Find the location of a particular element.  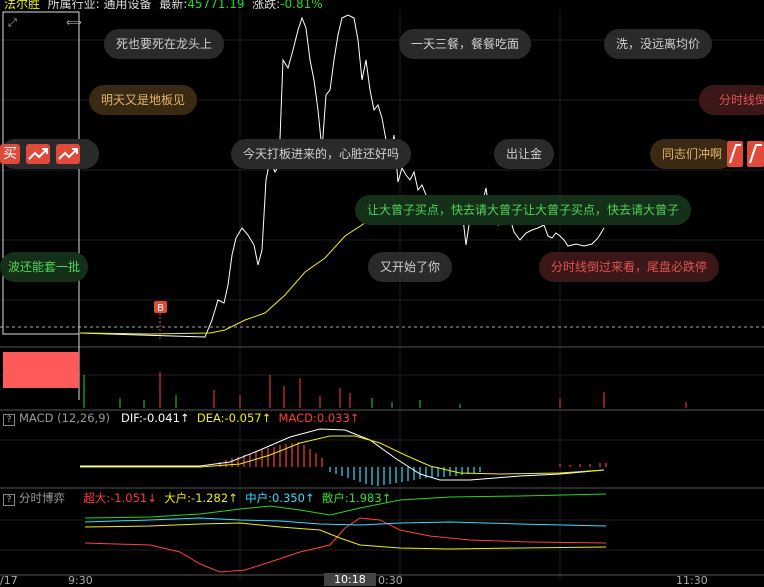

time-label: 0:30 is located at coordinates (390, 580).